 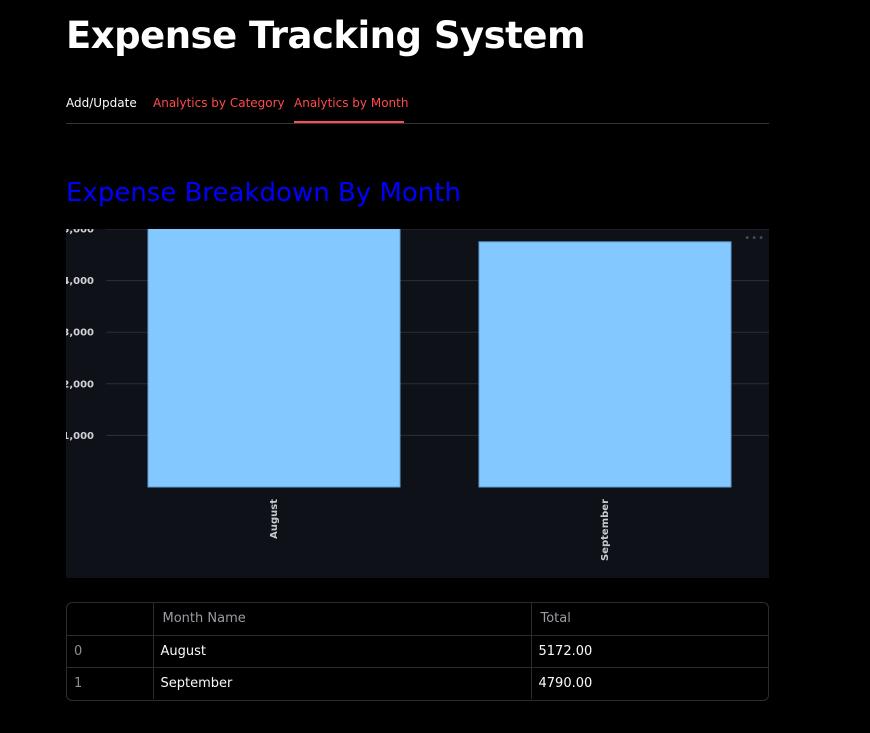 I want to click on column-header-total: Total, so click(x=649, y=619).